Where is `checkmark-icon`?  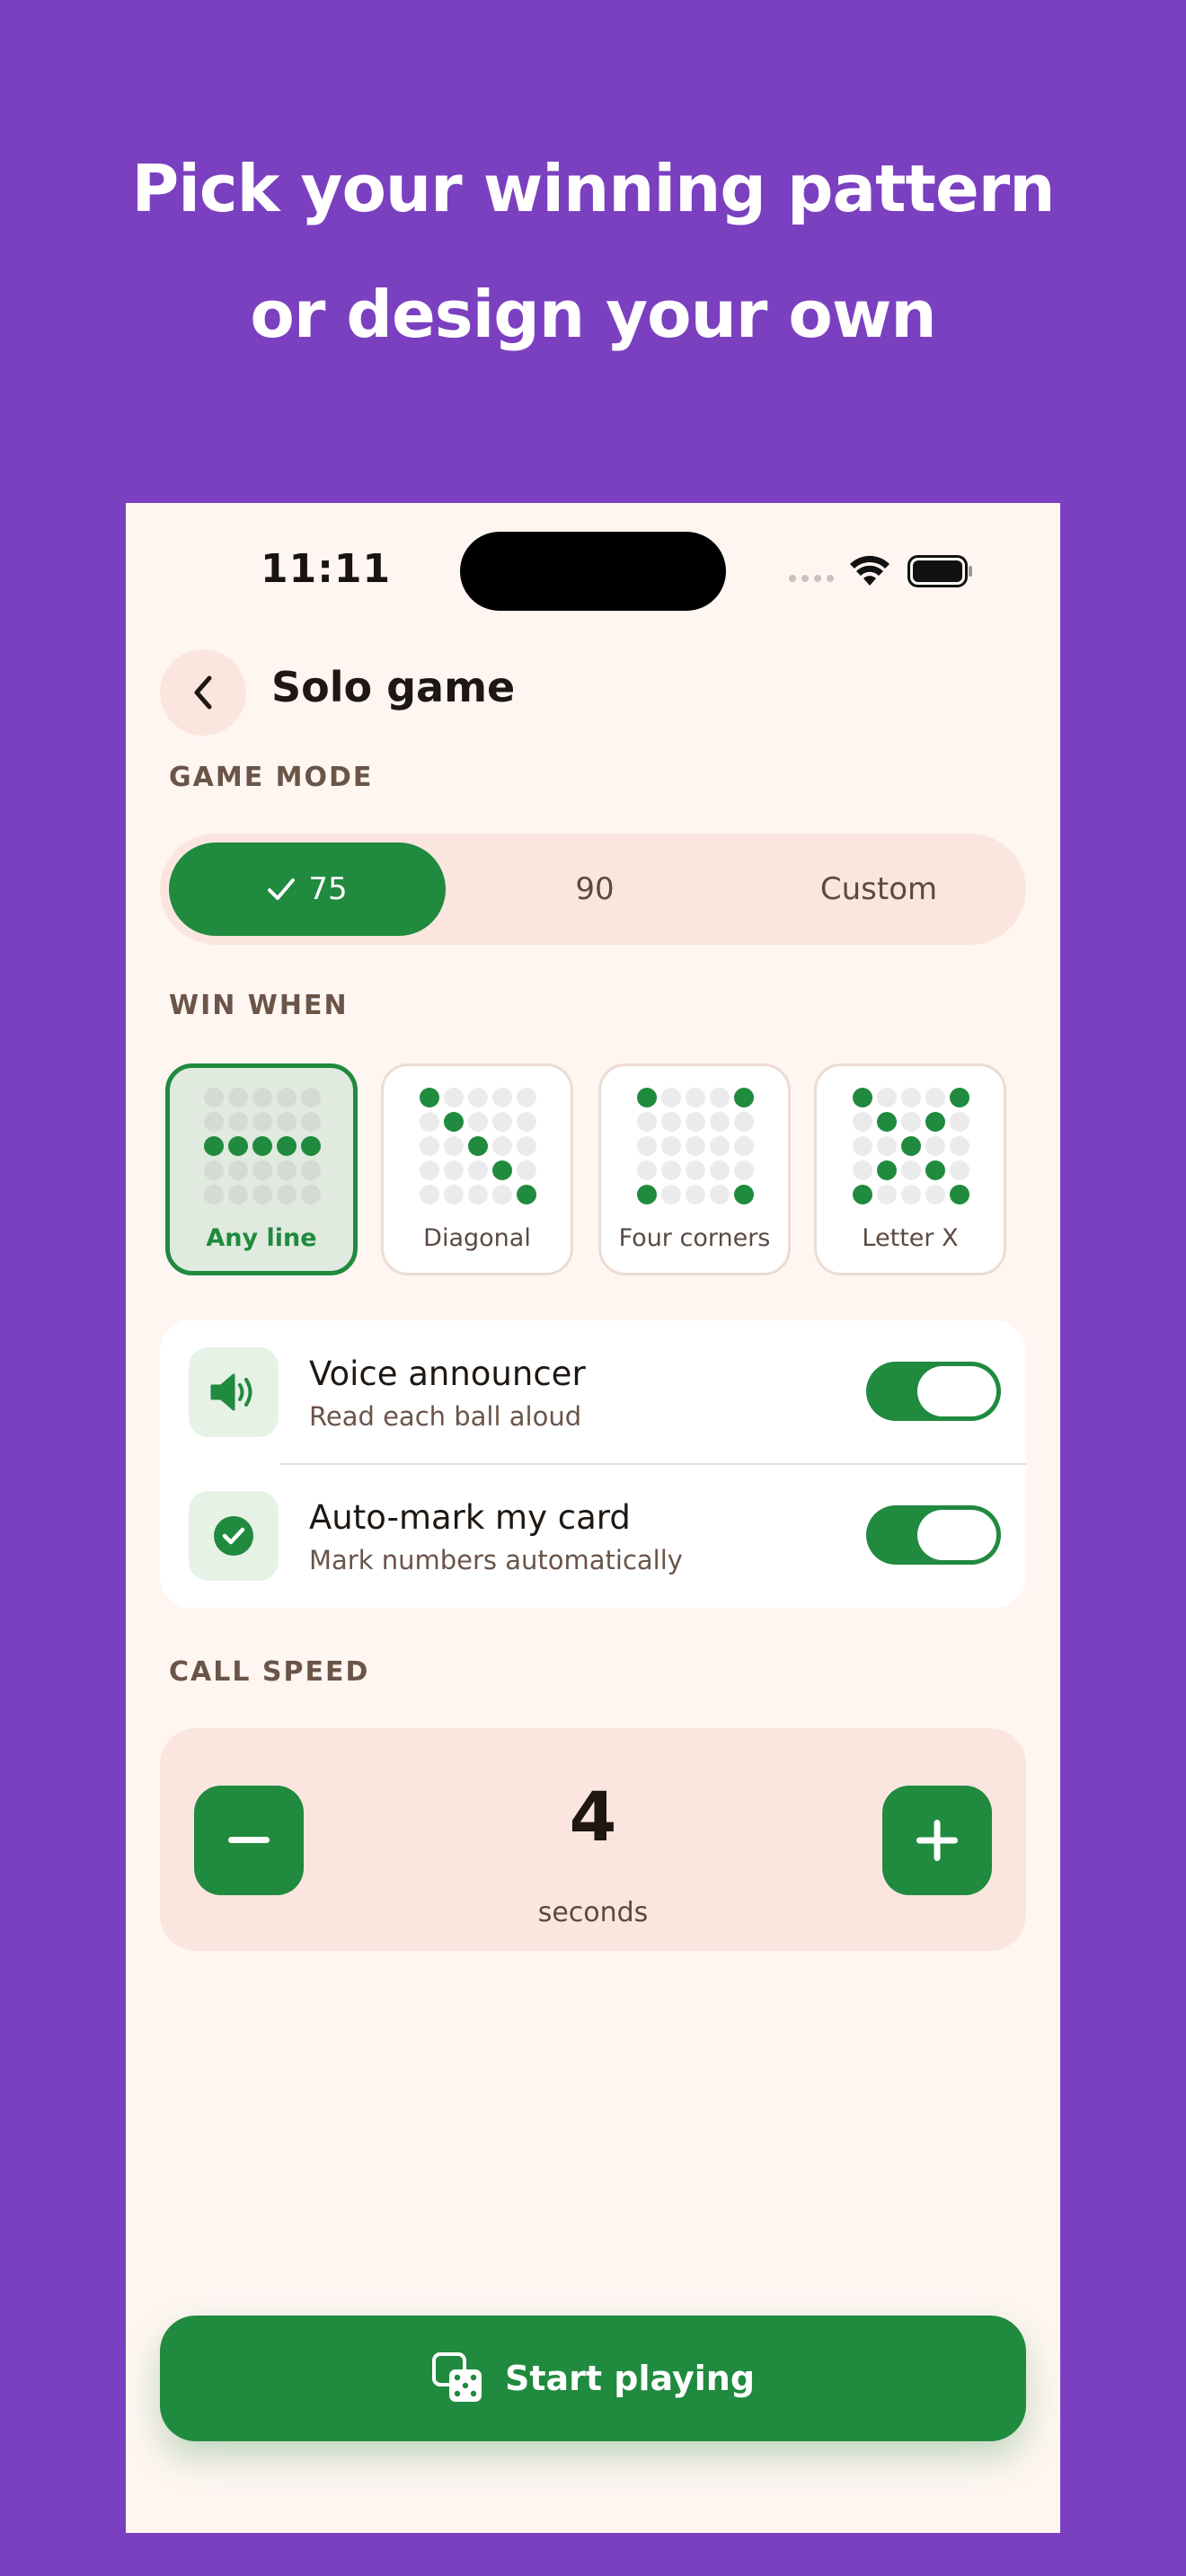
checkmark-icon is located at coordinates (282, 889).